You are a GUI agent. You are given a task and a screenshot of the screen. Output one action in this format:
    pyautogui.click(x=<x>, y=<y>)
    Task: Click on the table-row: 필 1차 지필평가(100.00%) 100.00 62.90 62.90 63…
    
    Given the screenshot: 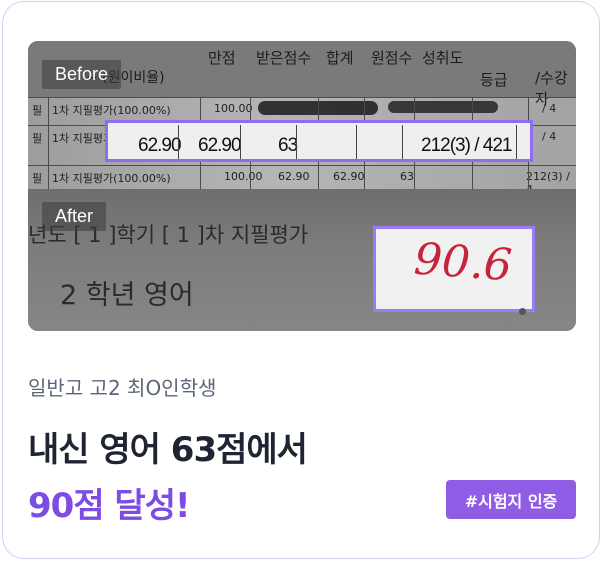 What is the action you would take?
    pyautogui.click(x=302, y=177)
    